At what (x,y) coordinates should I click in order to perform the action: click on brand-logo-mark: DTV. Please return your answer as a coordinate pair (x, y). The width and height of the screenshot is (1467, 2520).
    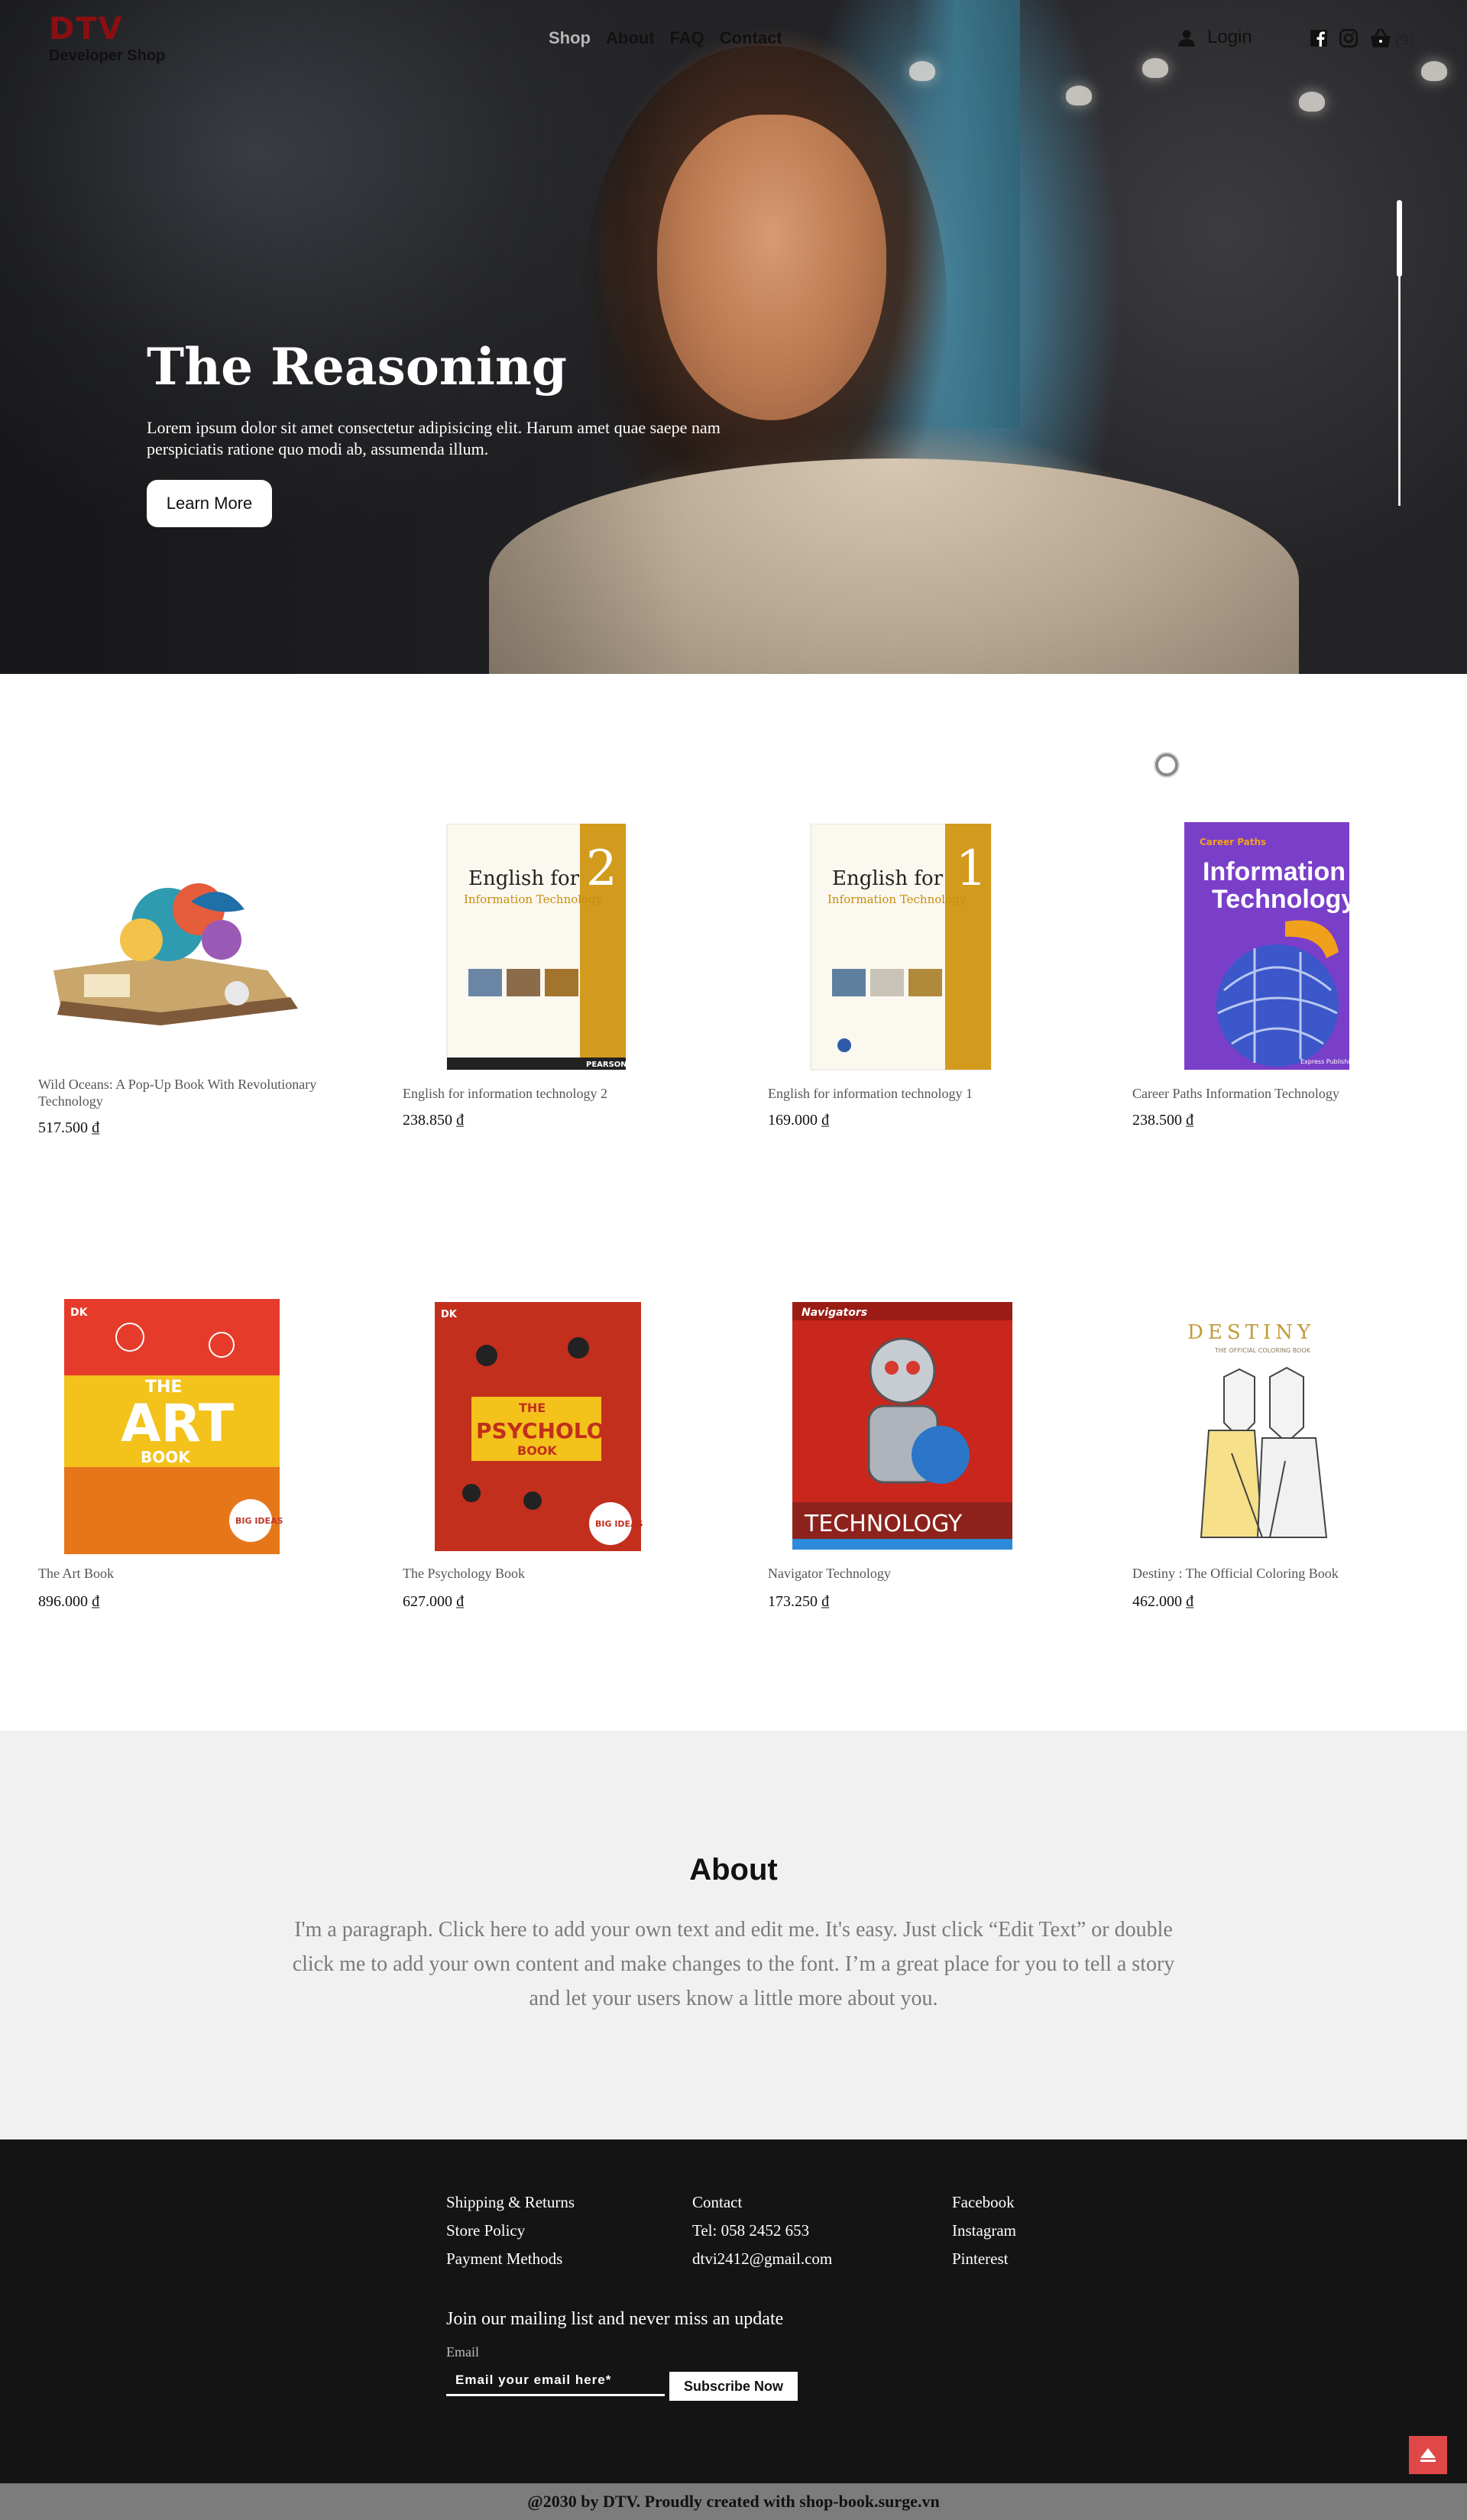
    Looking at the image, I should click on (86, 29).